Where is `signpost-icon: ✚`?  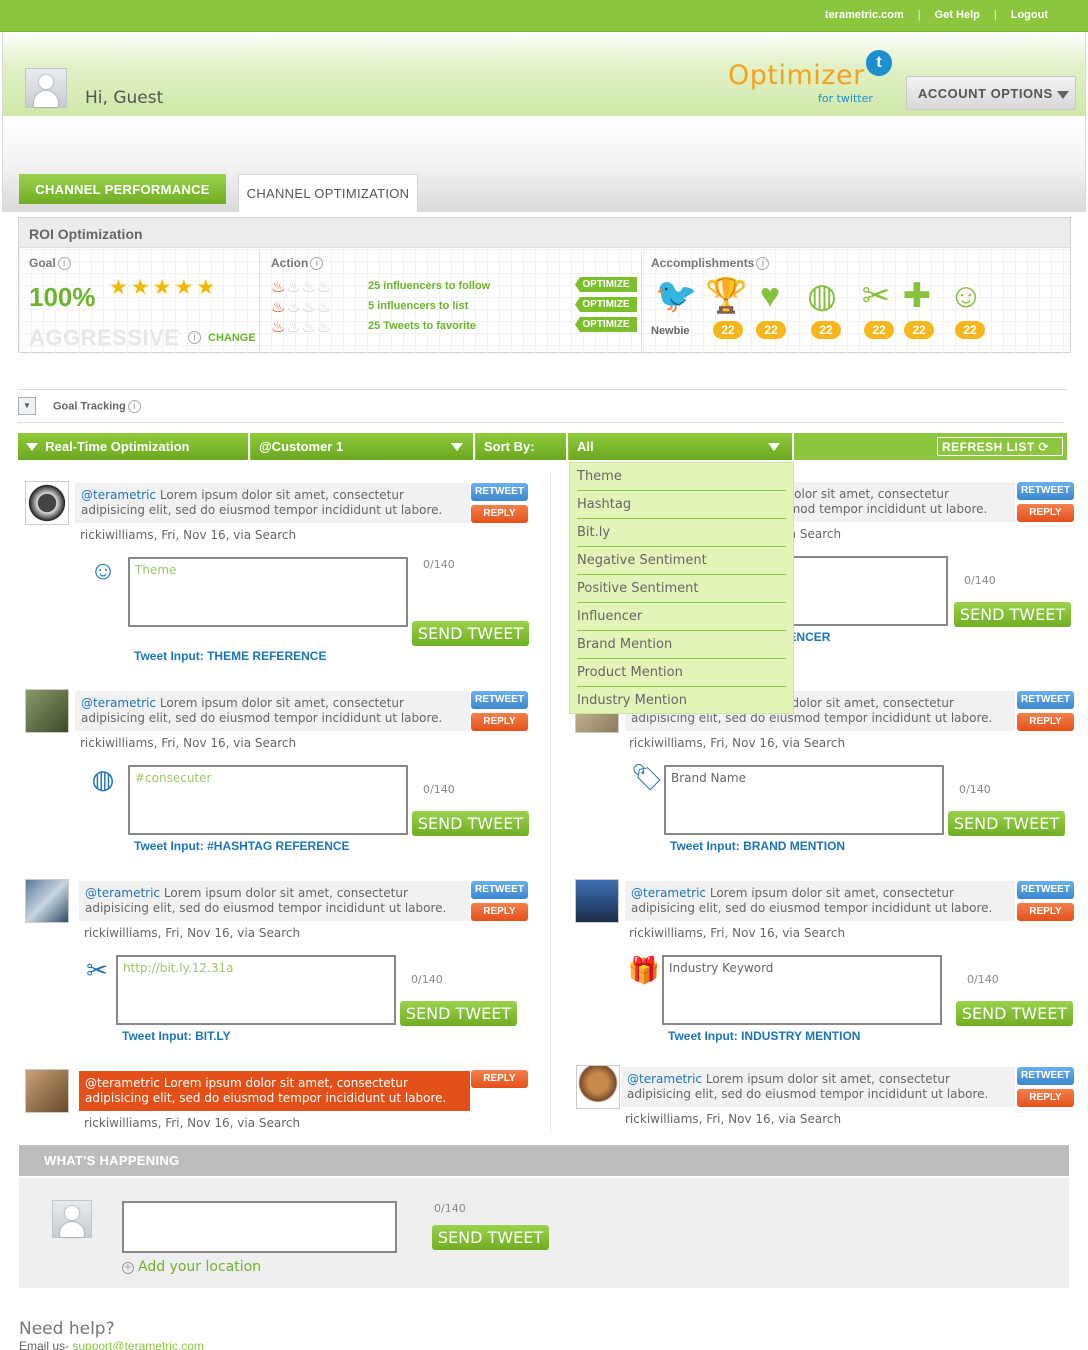
signpost-icon: ✚ is located at coordinates (917, 296).